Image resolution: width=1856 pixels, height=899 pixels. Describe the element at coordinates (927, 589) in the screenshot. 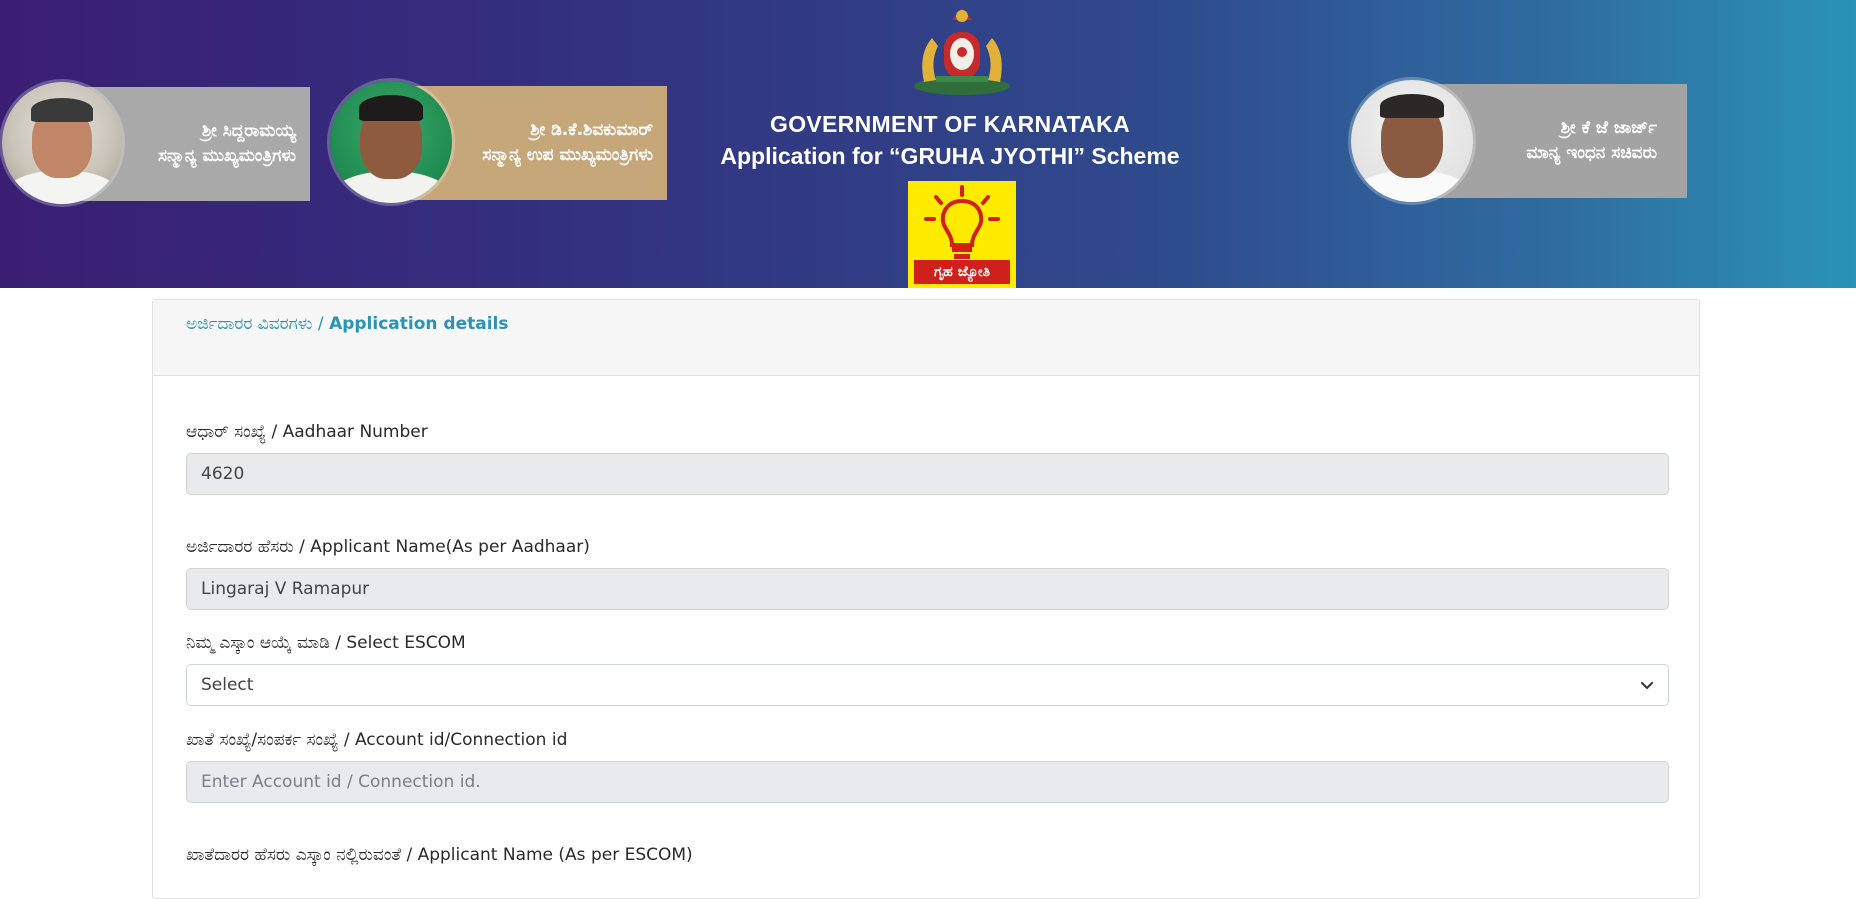

I see `applicant-name-field: Lingaraj V Ramapur` at that location.